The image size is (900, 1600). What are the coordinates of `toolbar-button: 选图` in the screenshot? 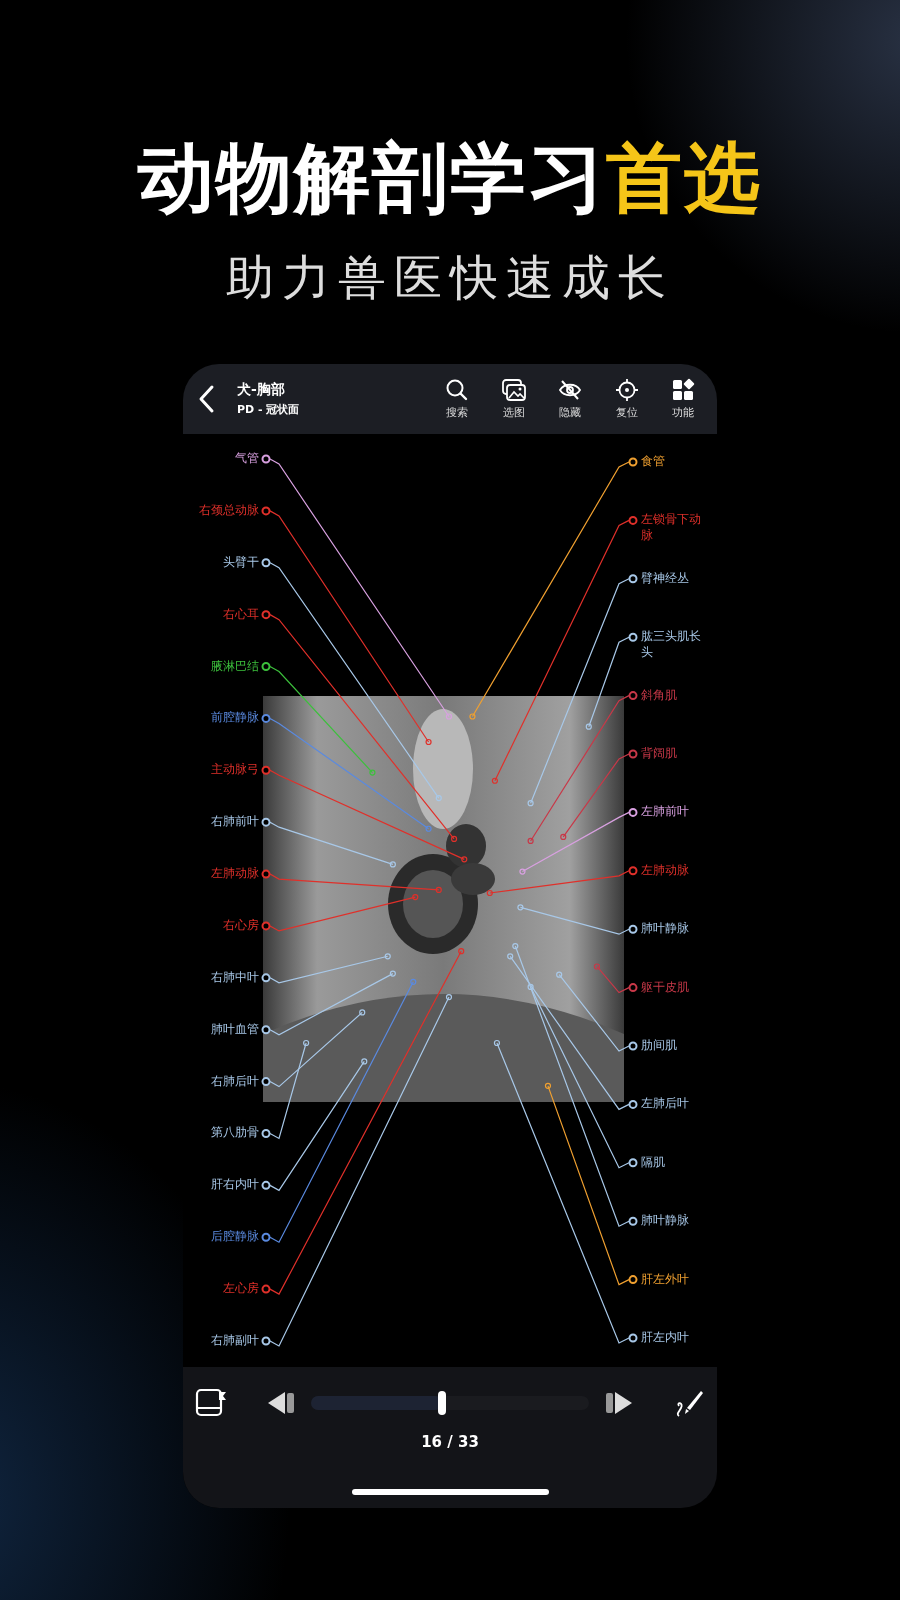 It's located at (513, 399).